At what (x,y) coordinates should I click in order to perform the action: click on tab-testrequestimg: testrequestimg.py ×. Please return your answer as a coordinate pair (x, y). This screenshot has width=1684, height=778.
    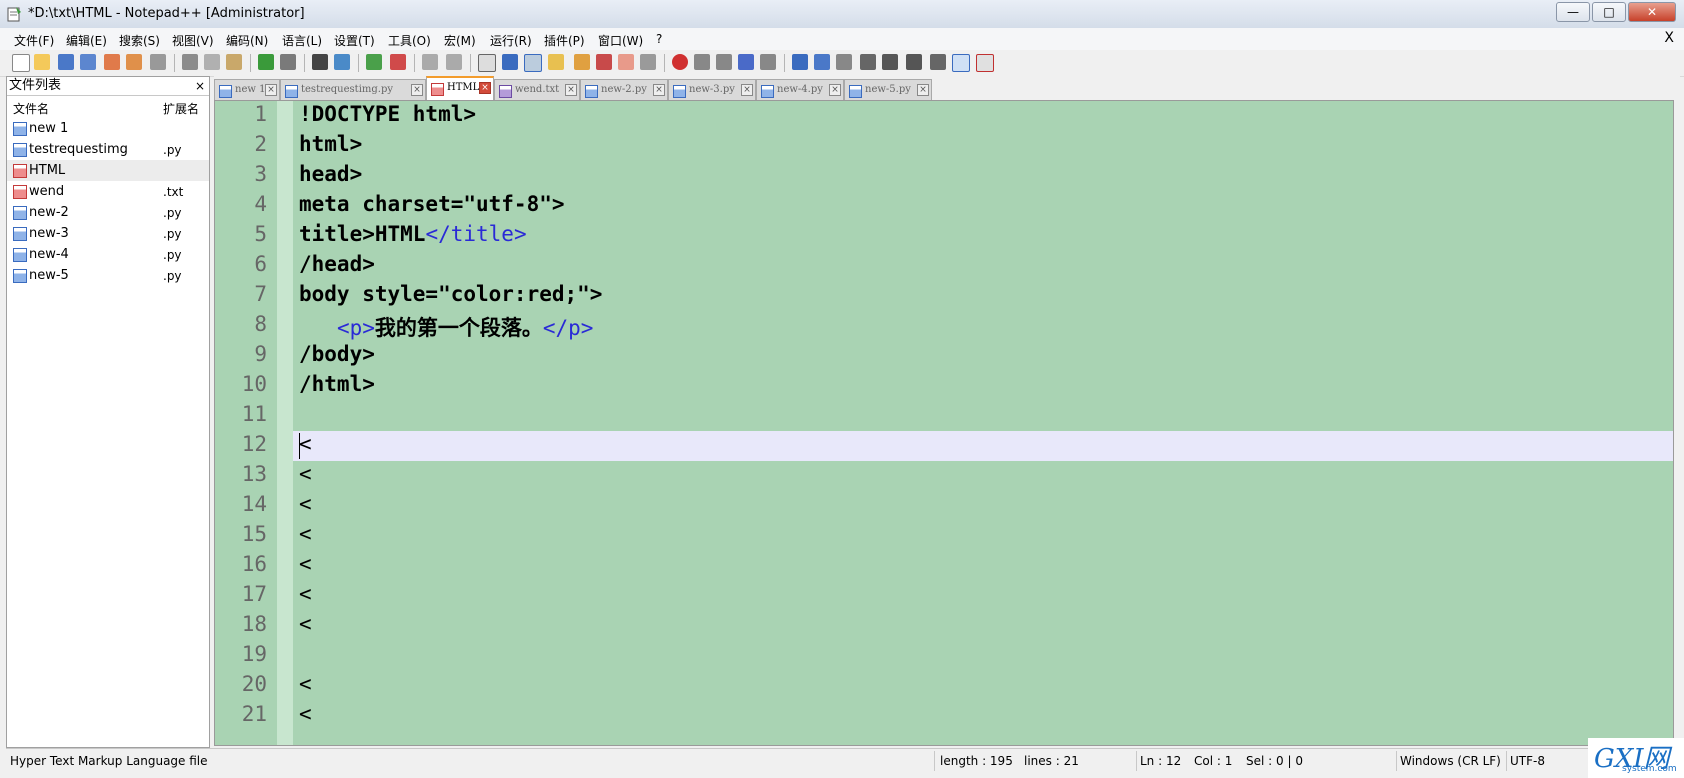
    Looking at the image, I should click on (353, 89).